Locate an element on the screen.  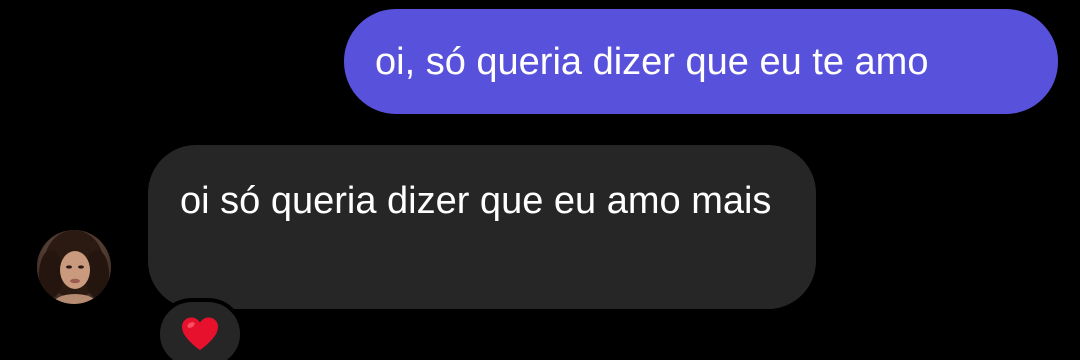
avatar-photo is located at coordinates (74, 267).